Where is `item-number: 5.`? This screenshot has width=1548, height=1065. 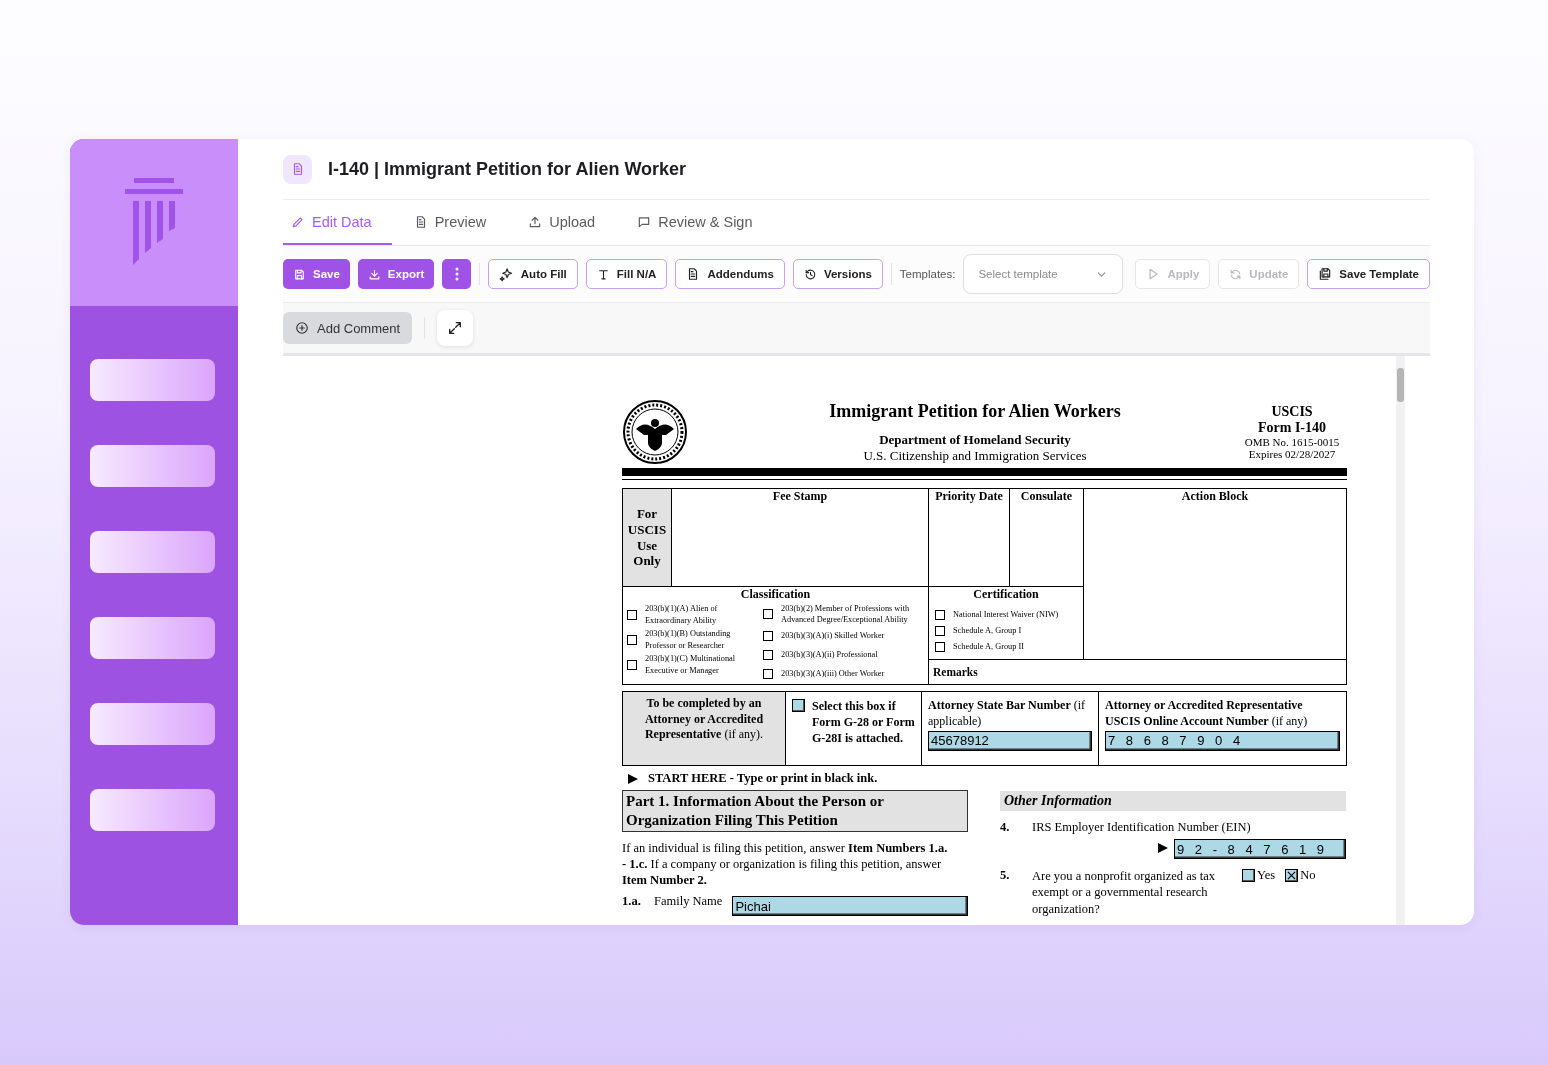 item-number: 5. is located at coordinates (1005, 875).